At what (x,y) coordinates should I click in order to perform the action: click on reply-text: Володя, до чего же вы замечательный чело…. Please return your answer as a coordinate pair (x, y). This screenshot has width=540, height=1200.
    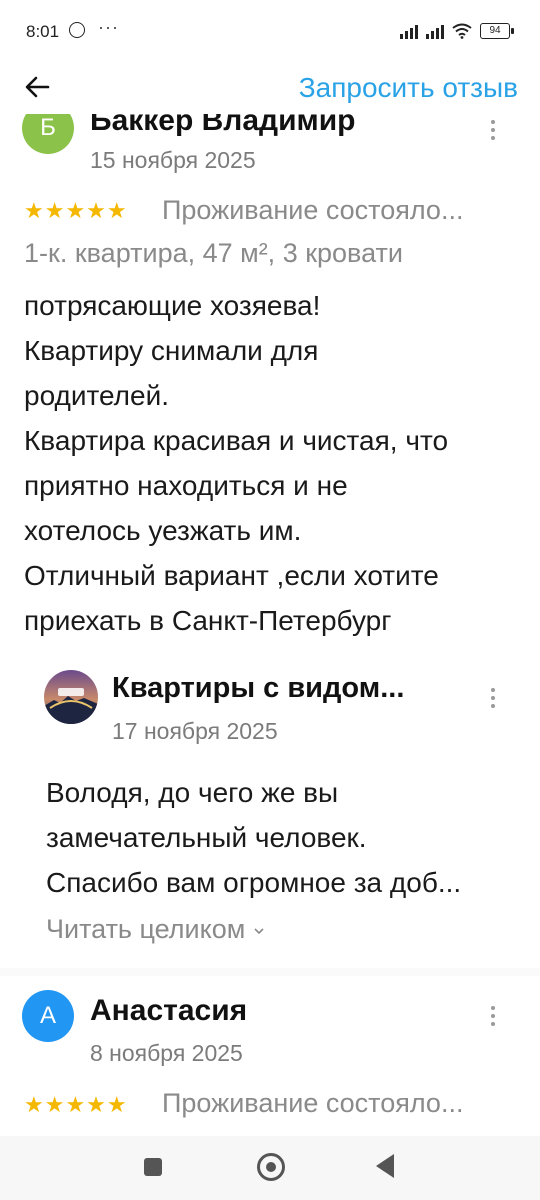
    Looking at the image, I should click on (276, 837).